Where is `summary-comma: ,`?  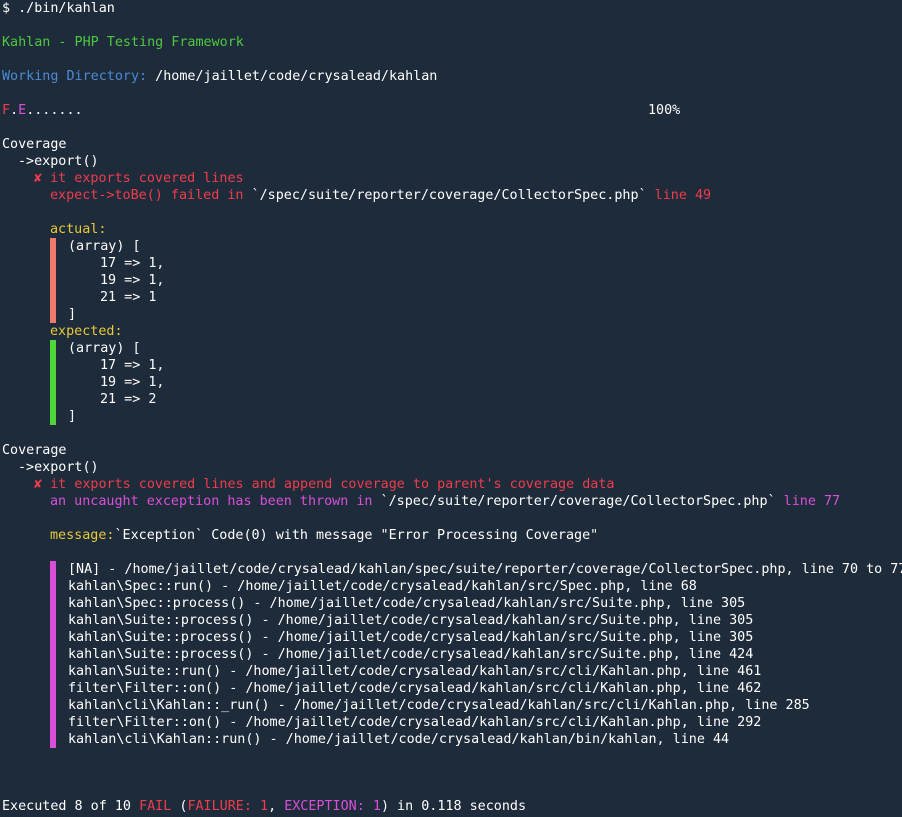
summary-comma: , is located at coordinates (276, 806).